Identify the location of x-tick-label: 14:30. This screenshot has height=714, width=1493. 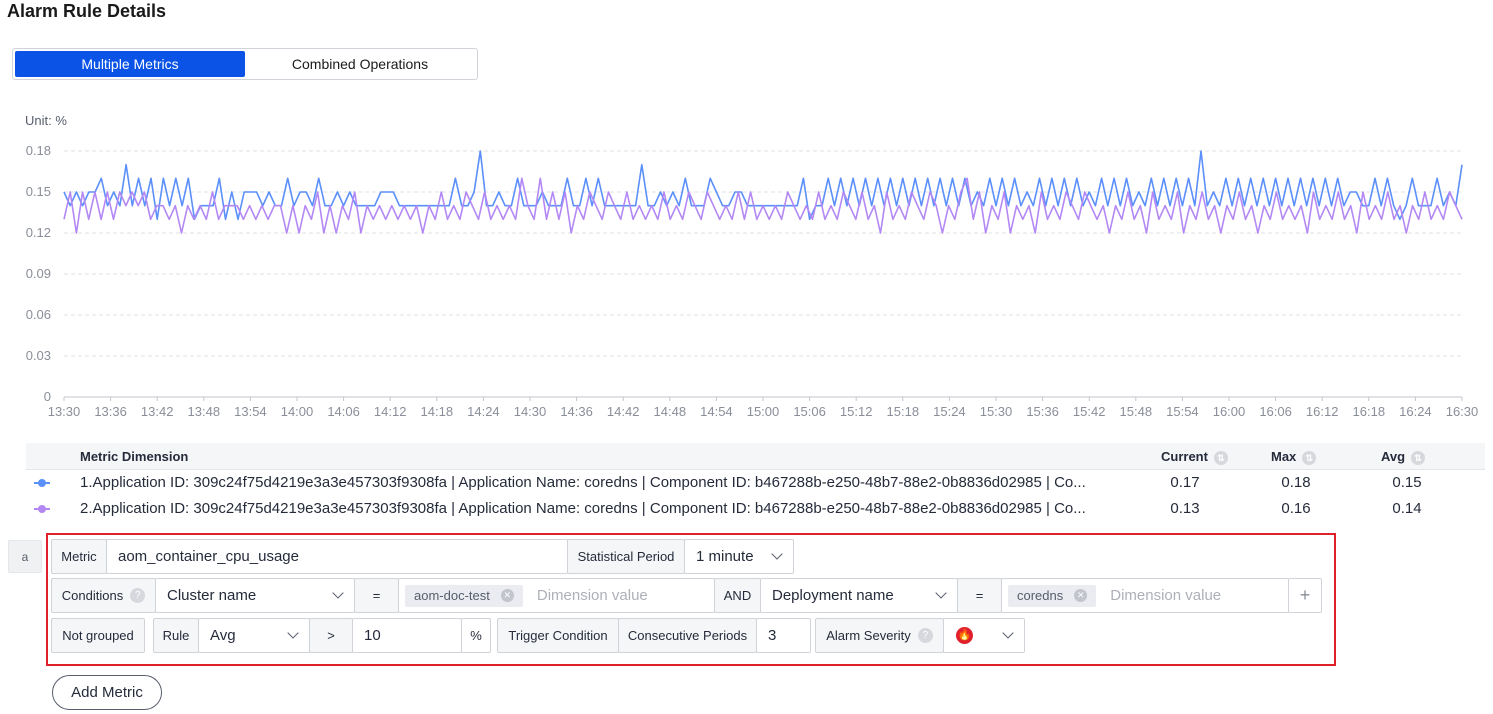
(530, 411).